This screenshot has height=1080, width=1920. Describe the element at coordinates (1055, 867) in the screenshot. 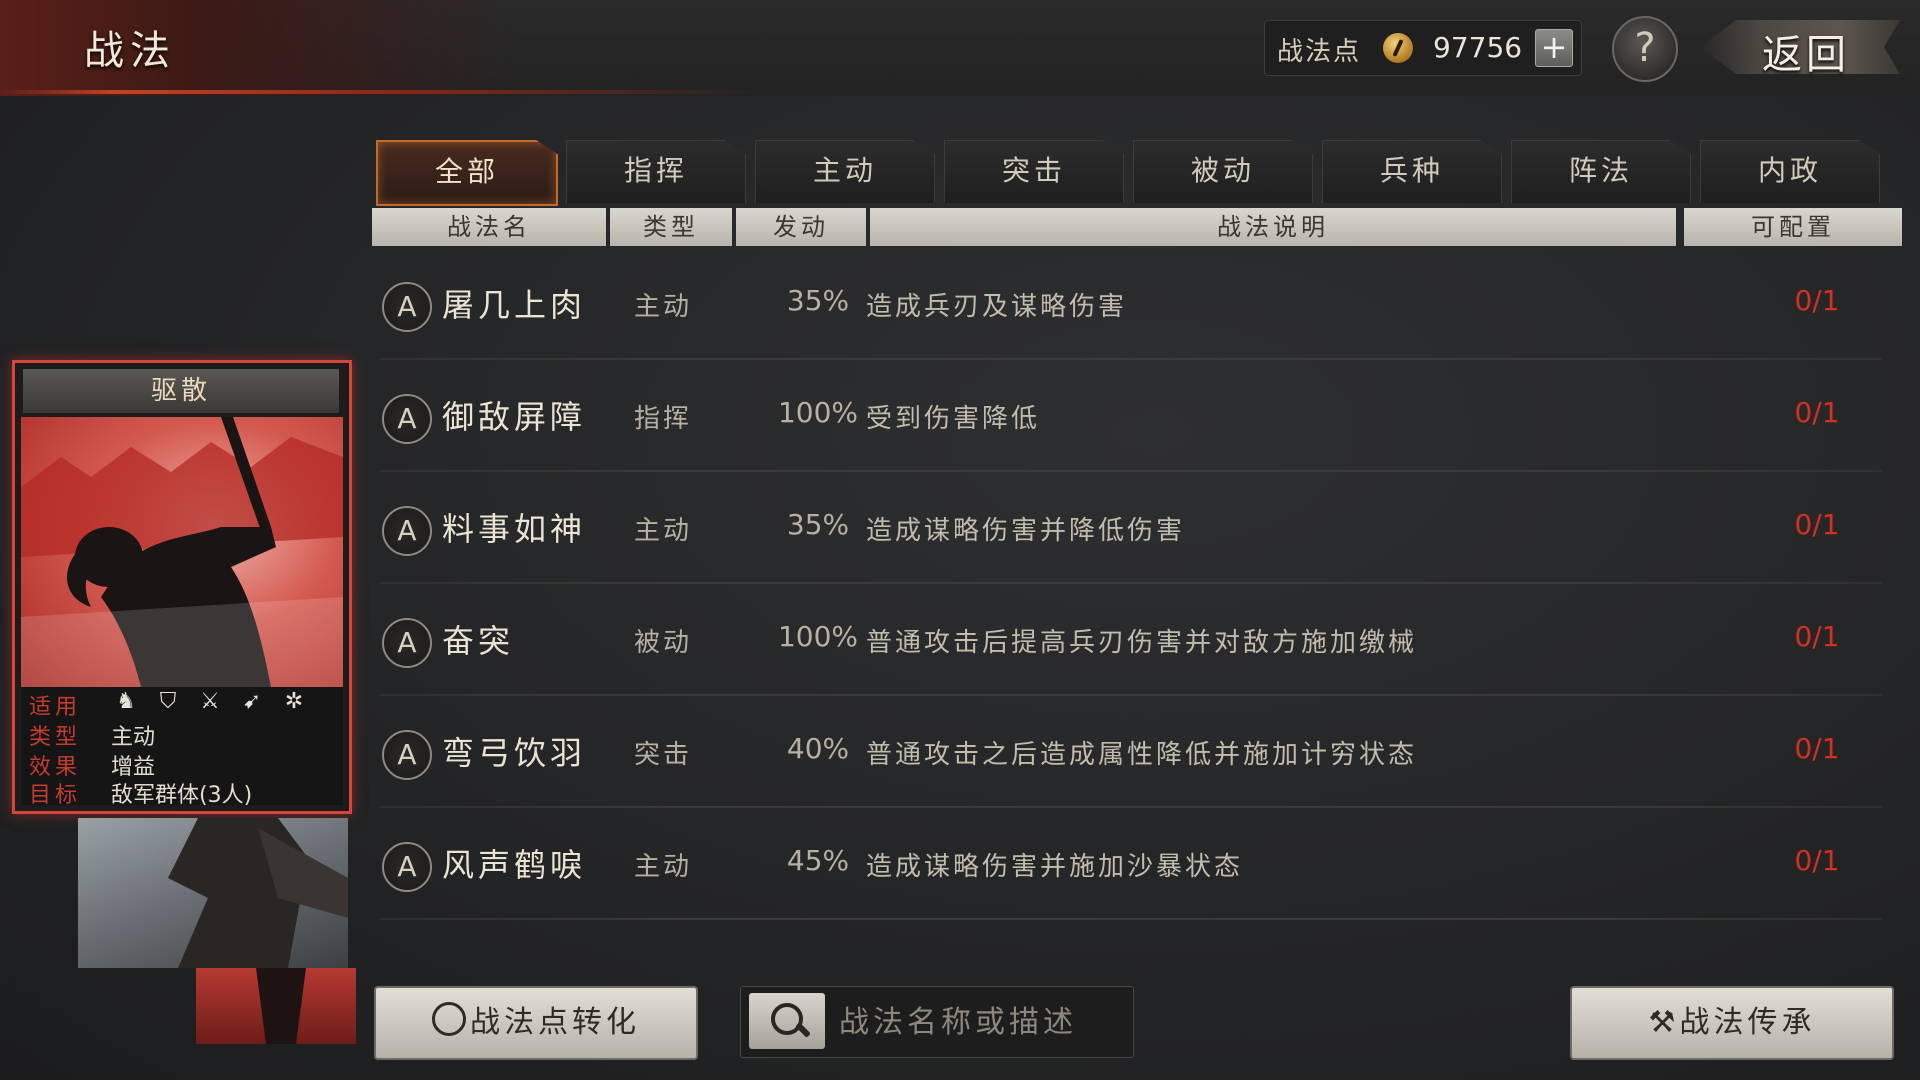

I see `skill-description: 造成谋略伤害并施加沙暴状态` at that location.